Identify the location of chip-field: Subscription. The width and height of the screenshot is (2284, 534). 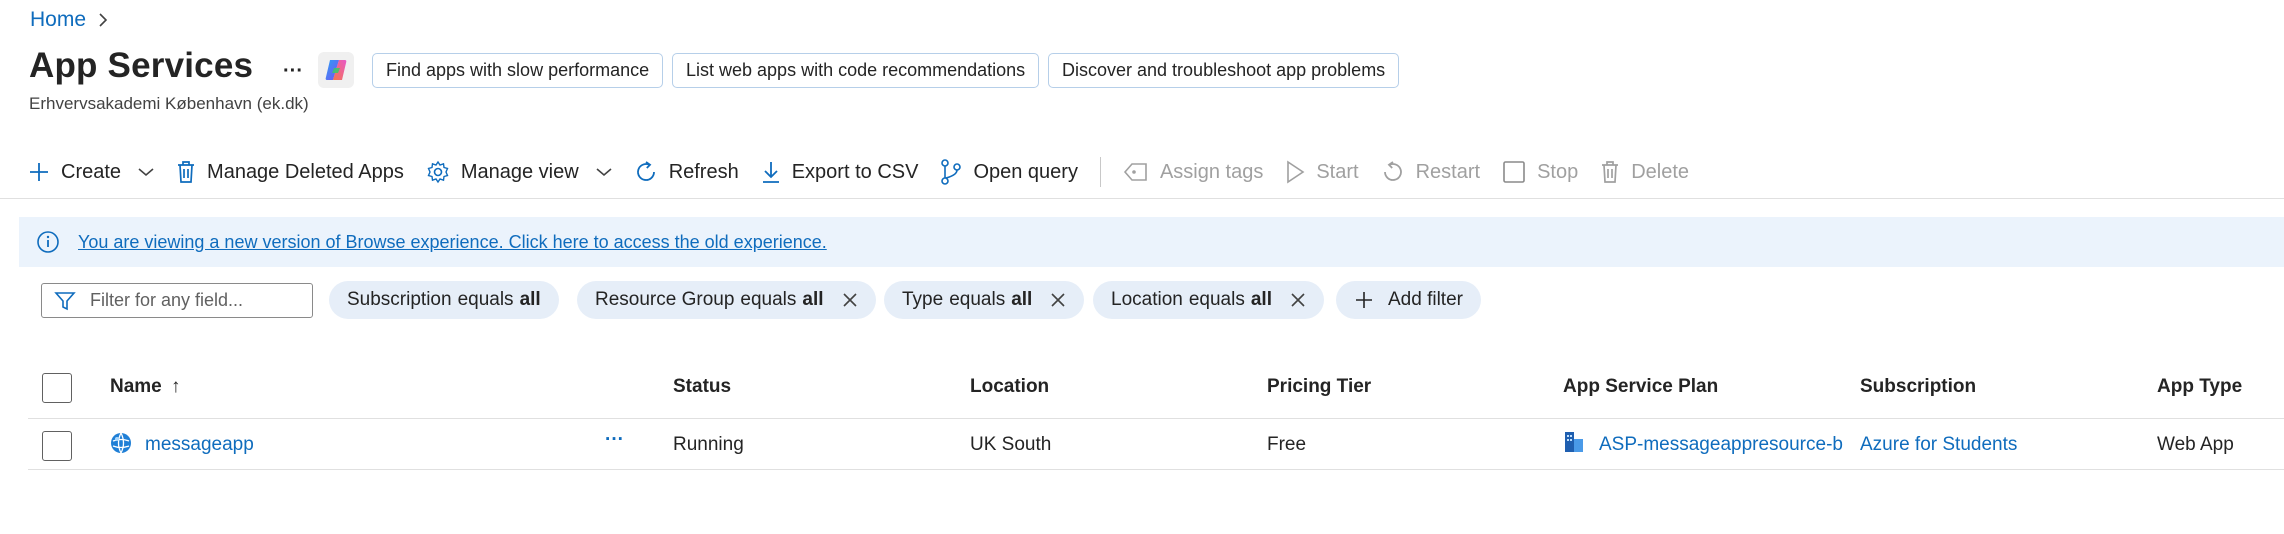
(399, 299).